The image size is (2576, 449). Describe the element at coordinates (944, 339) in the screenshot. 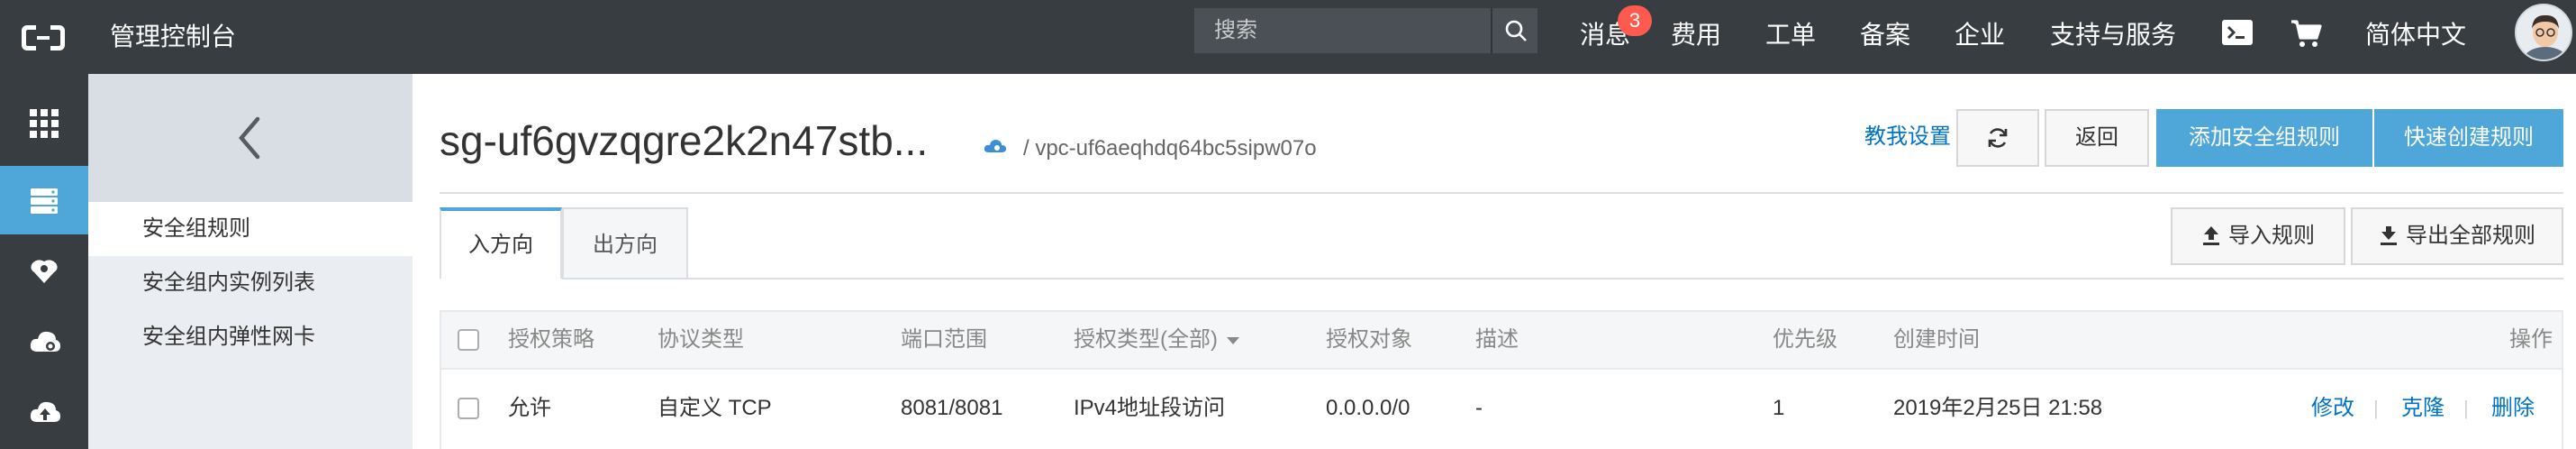

I see `col-port: 端口范围` at that location.